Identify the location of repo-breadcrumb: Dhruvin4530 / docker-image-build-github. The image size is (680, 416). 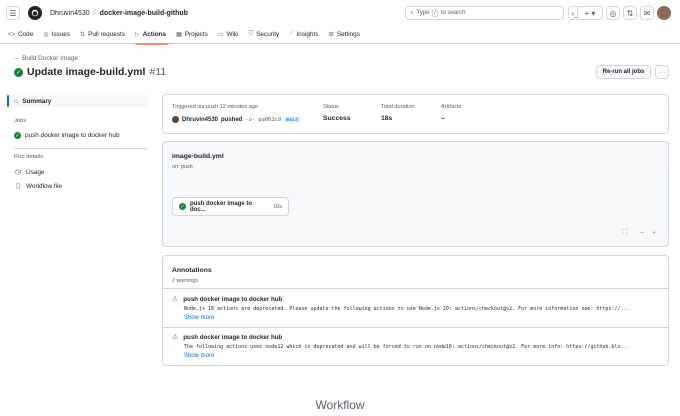
(119, 13).